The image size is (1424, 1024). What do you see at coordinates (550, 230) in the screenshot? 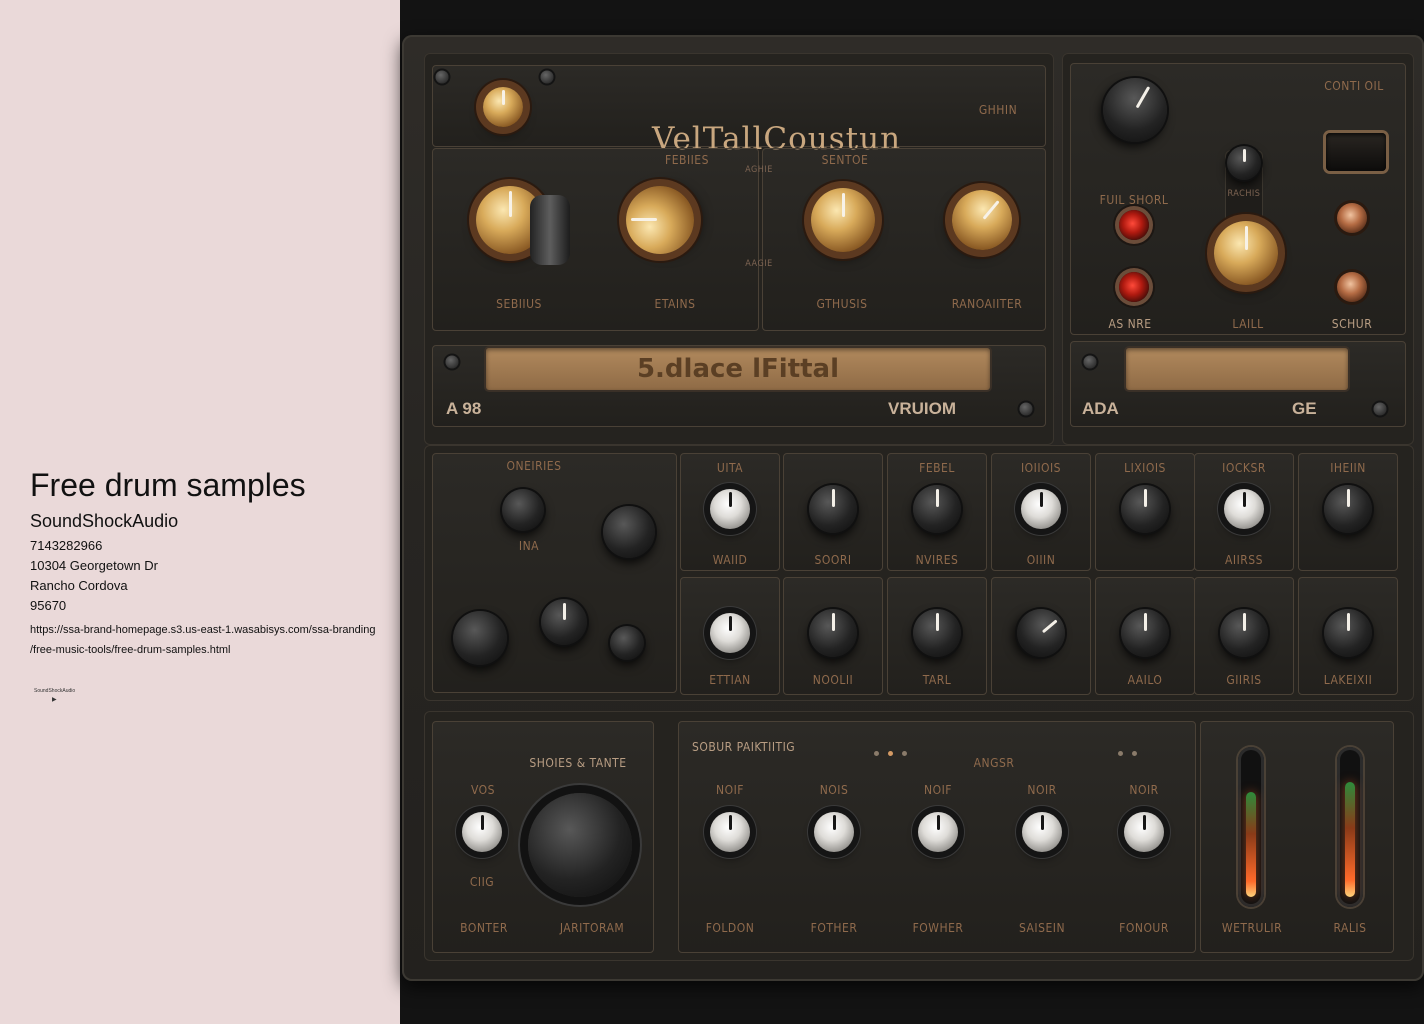
I see `jog-lever` at bounding box center [550, 230].